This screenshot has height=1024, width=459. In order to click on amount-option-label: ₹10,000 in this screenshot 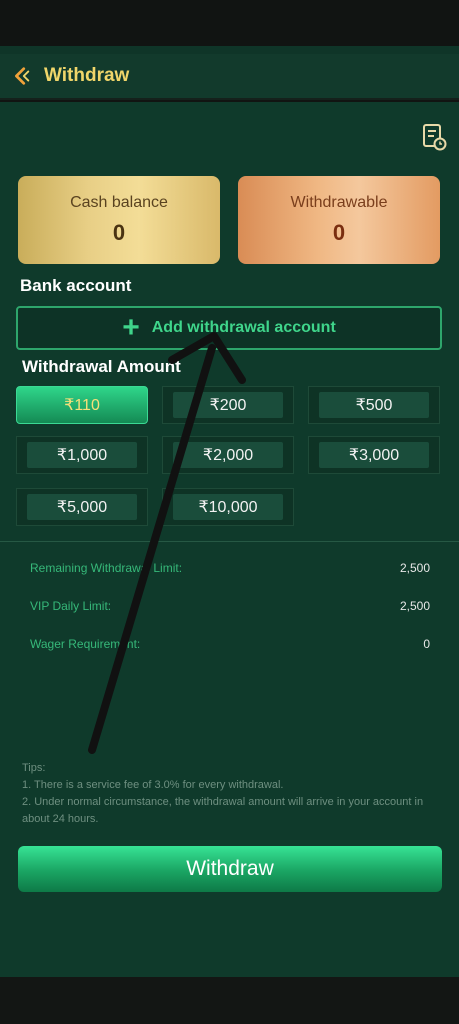, I will do `click(228, 507)`.